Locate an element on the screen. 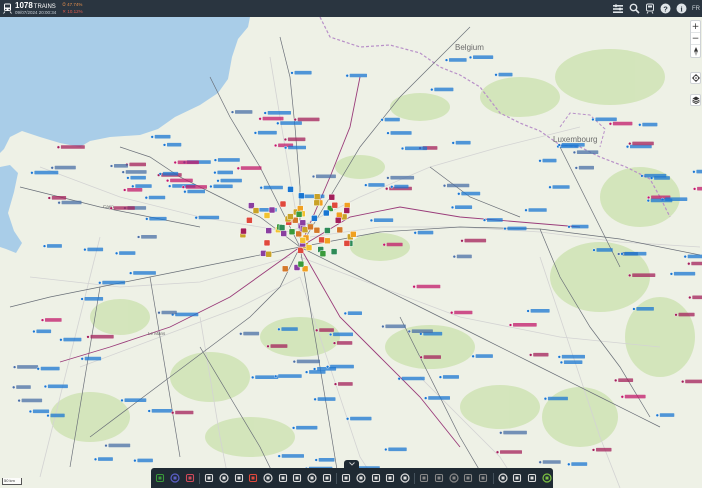 The width and height of the screenshot is (702, 488). tgv-button is located at coordinates (282, 478).